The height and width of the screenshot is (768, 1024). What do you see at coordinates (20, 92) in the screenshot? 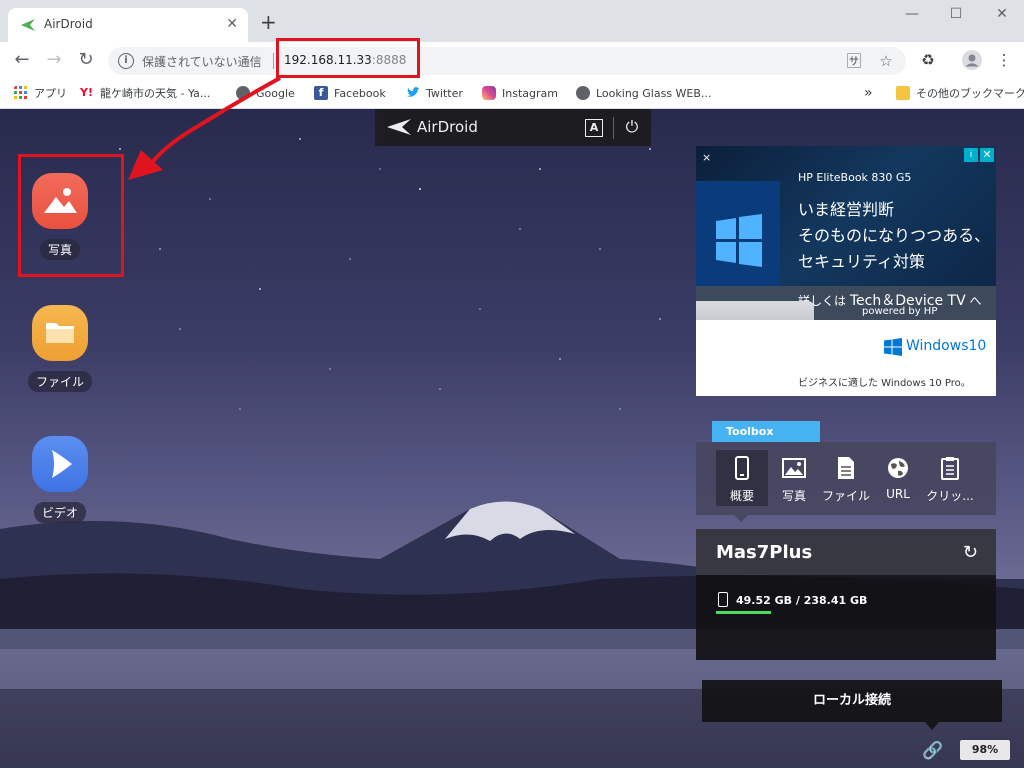
I see `apps-grid-icon` at bounding box center [20, 92].